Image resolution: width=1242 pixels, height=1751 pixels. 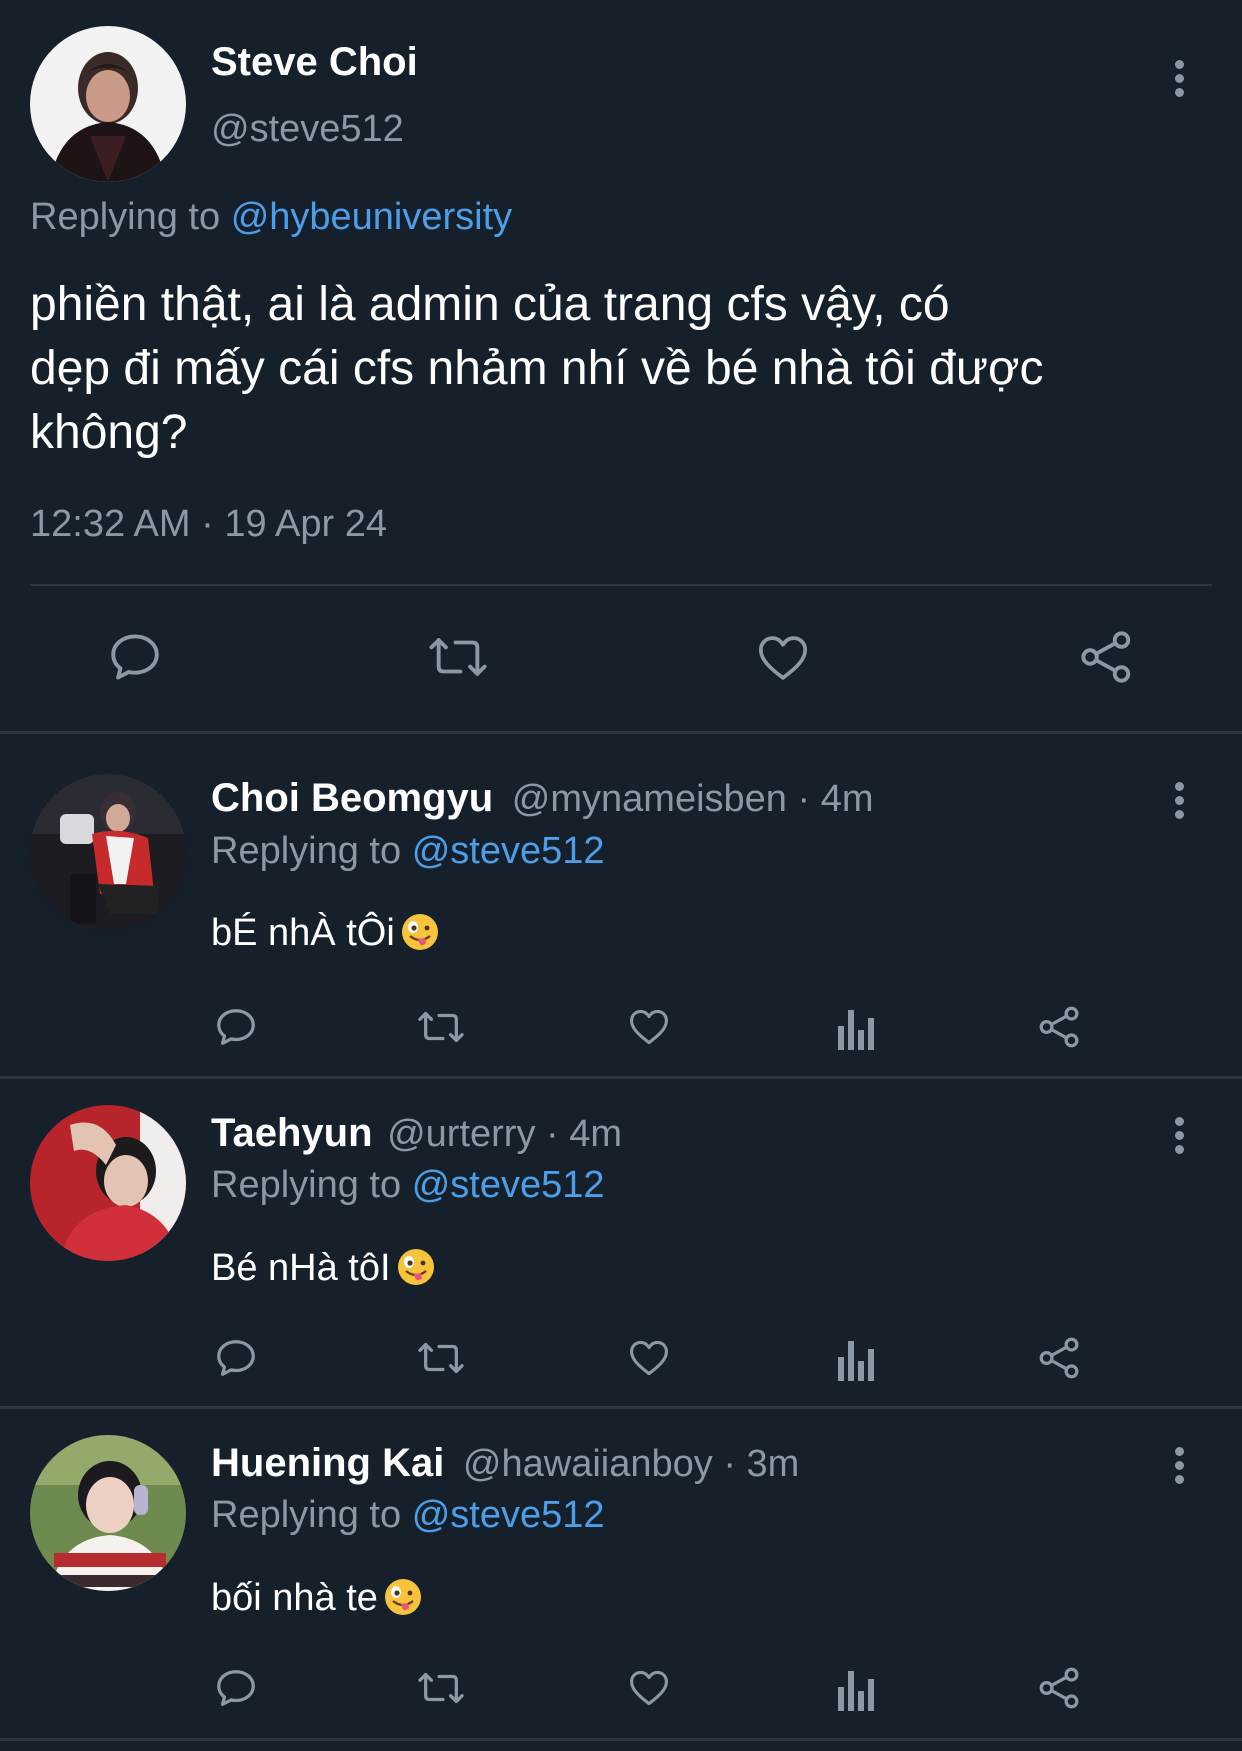 What do you see at coordinates (303, 933) in the screenshot?
I see `reply-text-content: bÉ nhÀ tÔi` at bounding box center [303, 933].